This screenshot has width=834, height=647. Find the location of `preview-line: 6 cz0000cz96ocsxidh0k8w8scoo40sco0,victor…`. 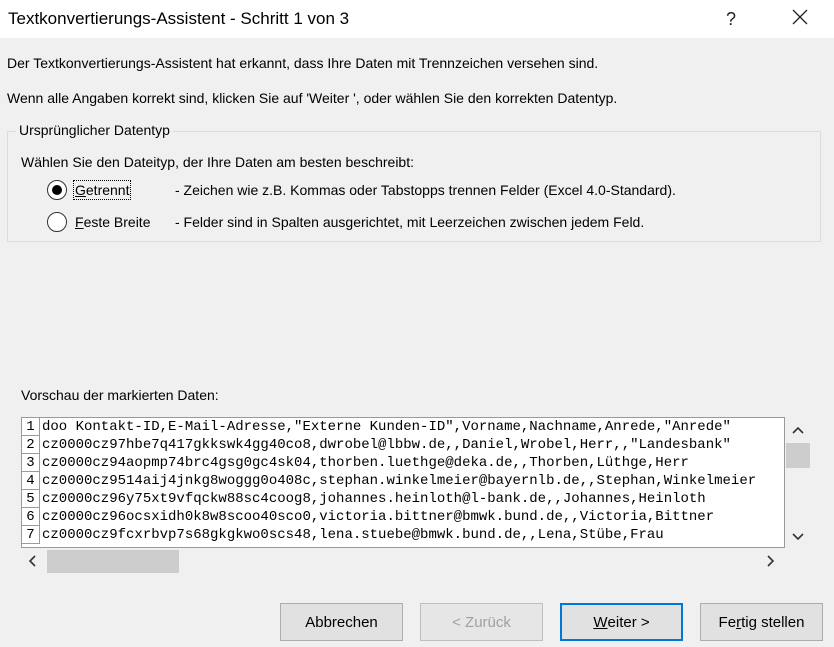

preview-line: 6 cz0000cz96ocsxidh0k8w8scoo40sco0,victor… is located at coordinates (403, 517).